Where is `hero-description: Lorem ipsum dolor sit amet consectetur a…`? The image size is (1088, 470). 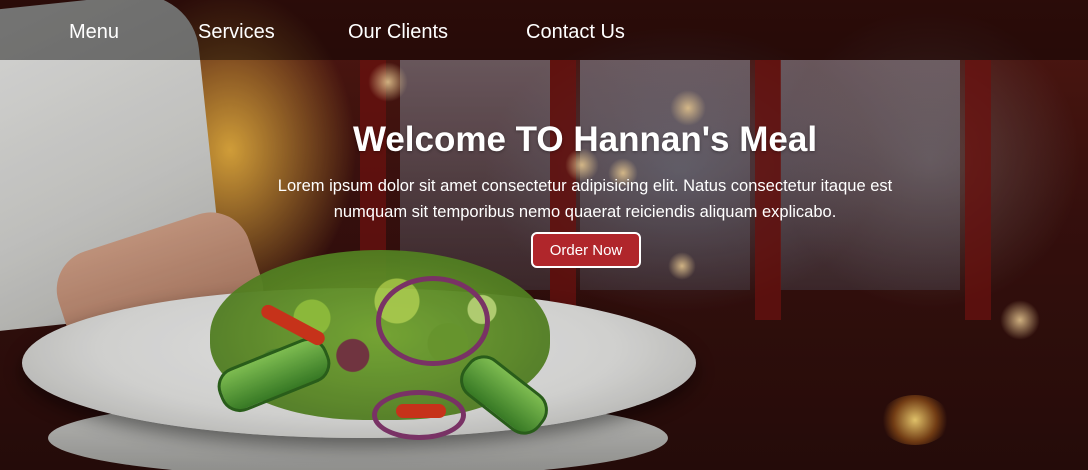
hero-description: Lorem ipsum dolor sit amet consectetur a… is located at coordinates (585, 199).